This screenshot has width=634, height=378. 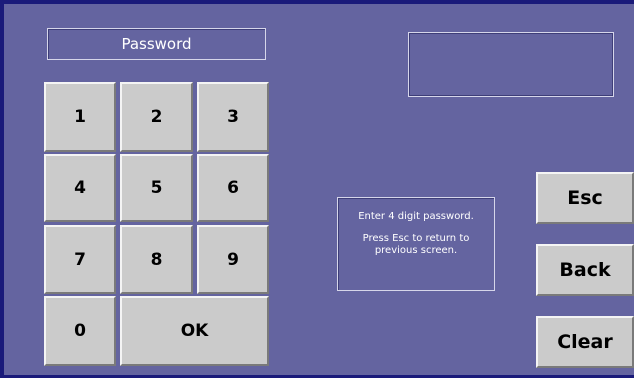 What do you see at coordinates (585, 198) in the screenshot?
I see `esc-button: Esc` at bounding box center [585, 198].